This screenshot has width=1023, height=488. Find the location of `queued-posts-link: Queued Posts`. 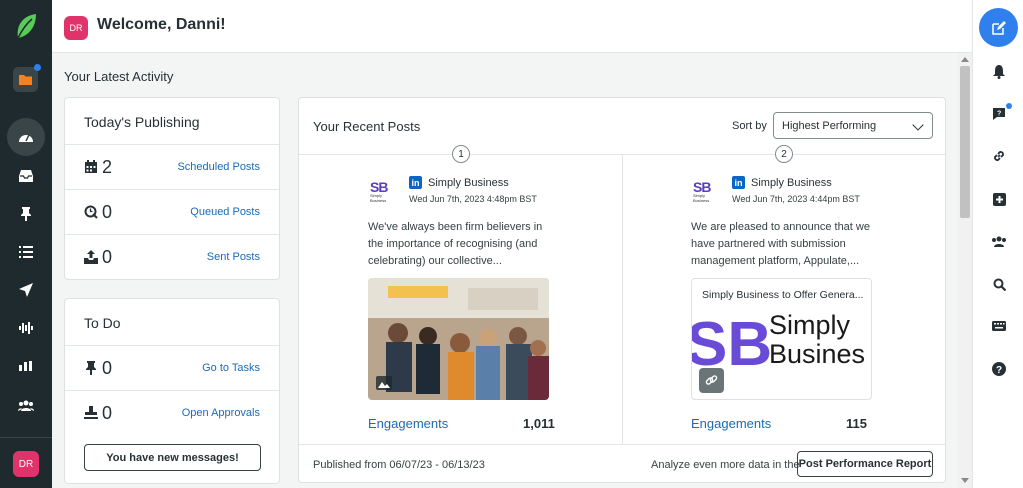

queued-posts-link: Queued Posts is located at coordinates (225, 212).